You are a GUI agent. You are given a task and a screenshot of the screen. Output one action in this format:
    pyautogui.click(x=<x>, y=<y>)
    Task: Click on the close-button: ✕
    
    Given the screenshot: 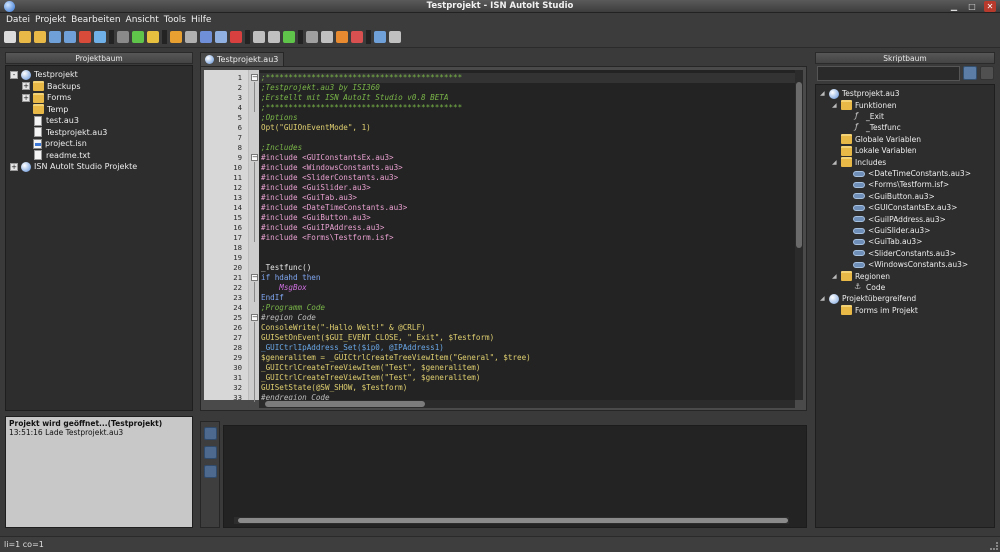 What is the action you would take?
    pyautogui.click(x=990, y=6)
    